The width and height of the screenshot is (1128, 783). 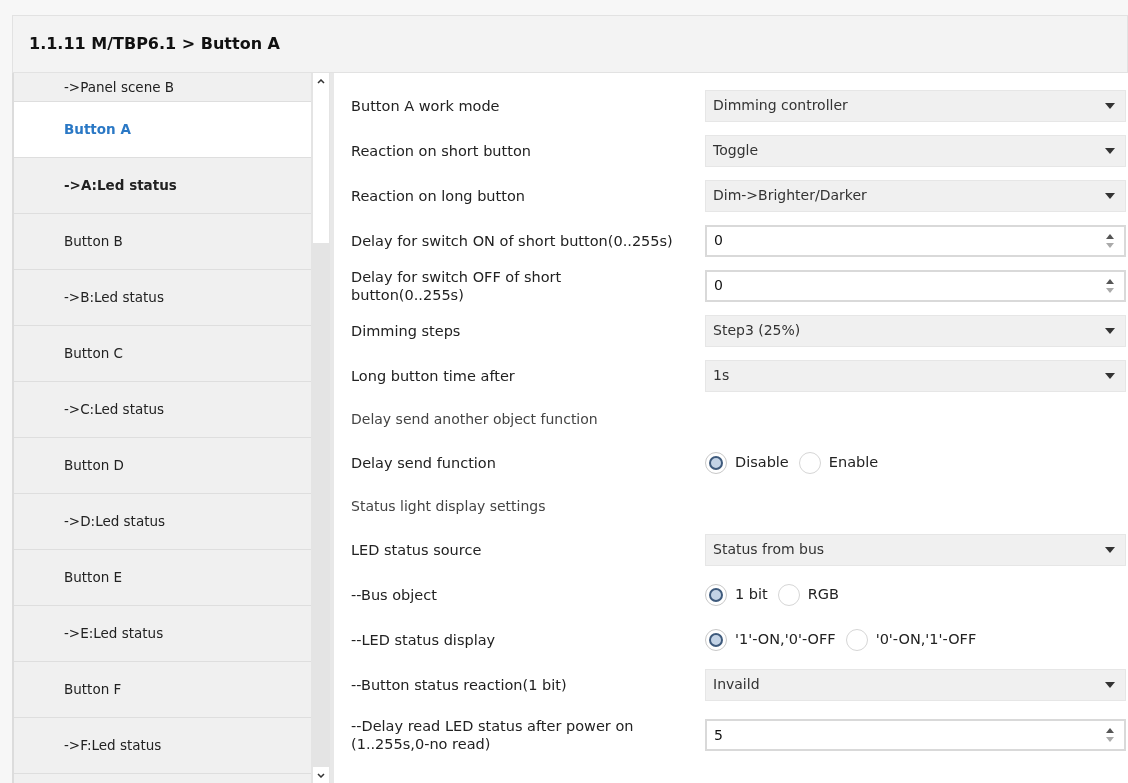 I want to click on parameter-label: Button A work mode, so click(x=426, y=105).